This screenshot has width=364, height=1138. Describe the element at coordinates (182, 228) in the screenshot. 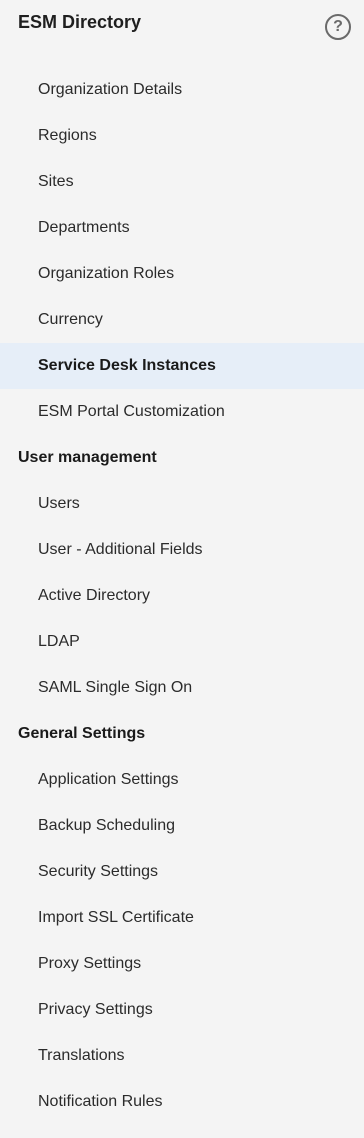

I see `menu-item-departments: Departments` at that location.